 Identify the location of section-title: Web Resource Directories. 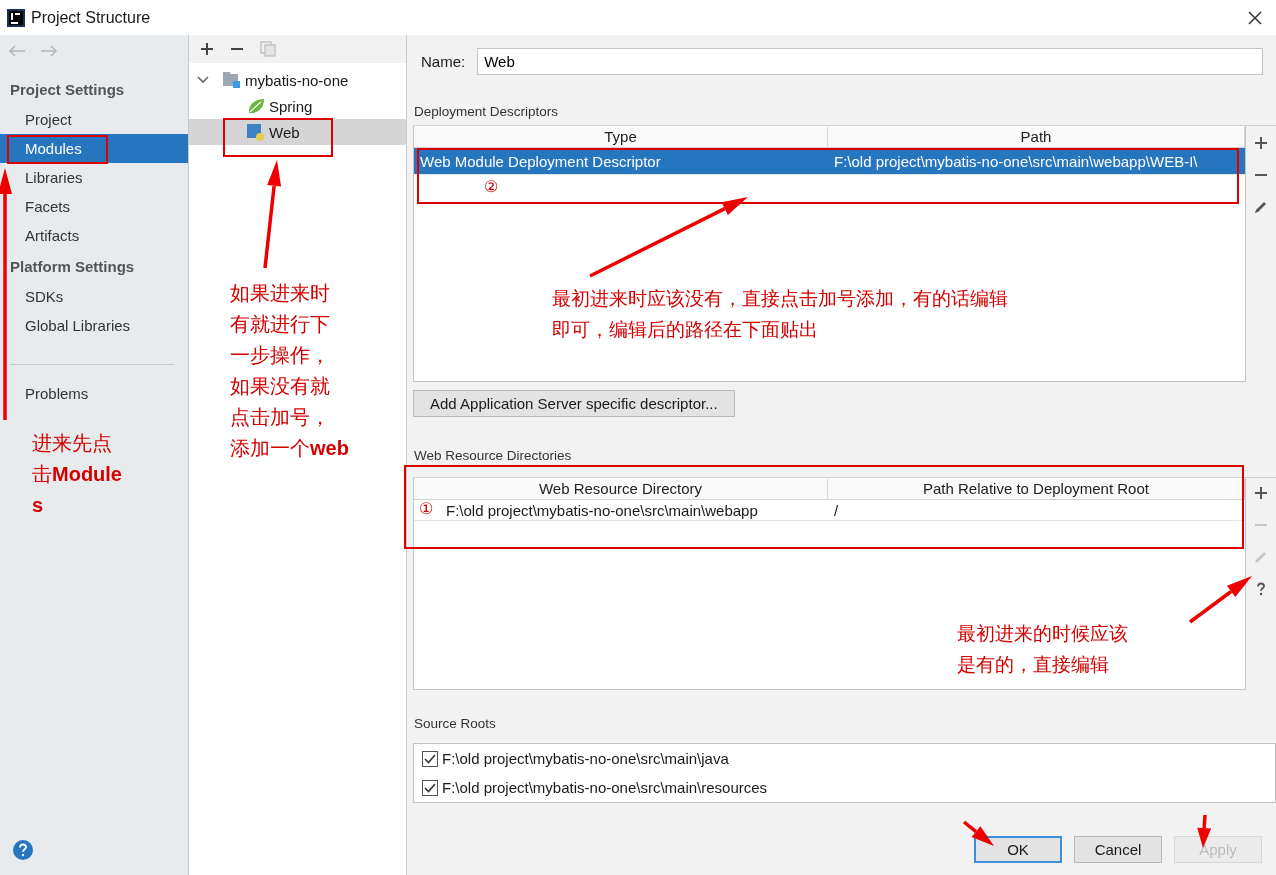
(493, 456).